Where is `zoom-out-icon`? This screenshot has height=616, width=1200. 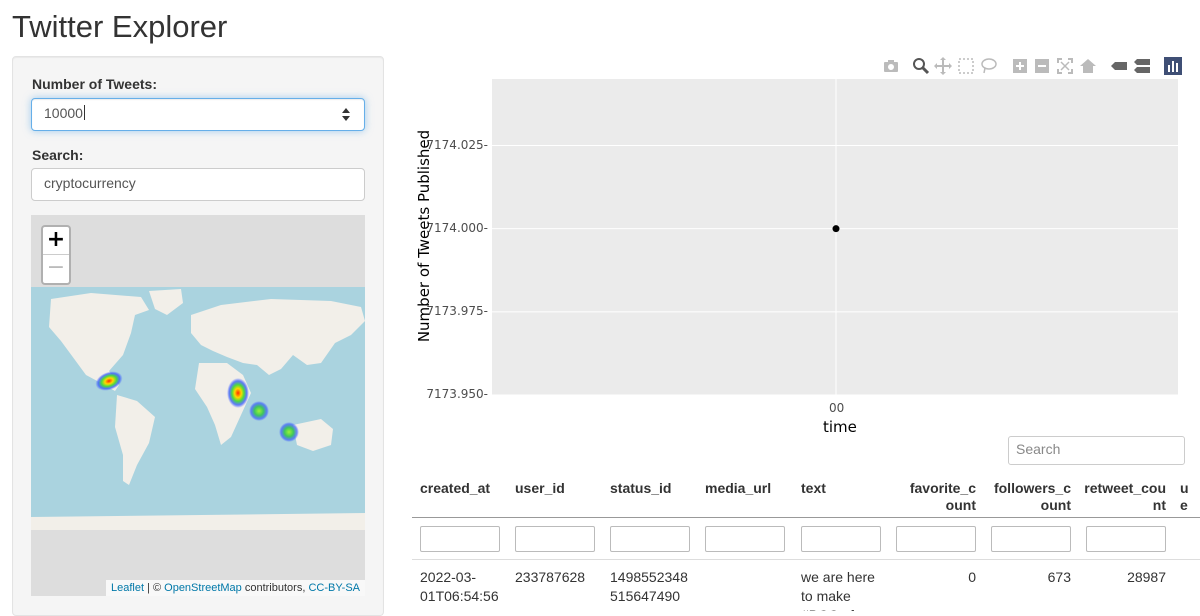 zoom-out-icon is located at coordinates (1042, 66).